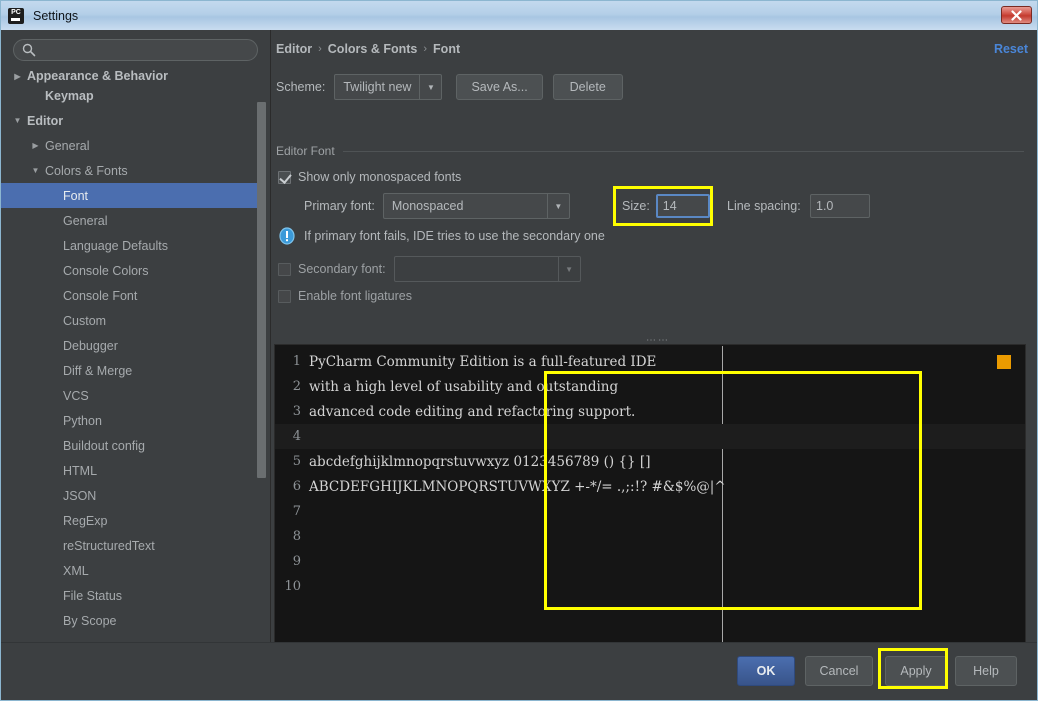 This screenshot has width=1038, height=701. Describe the element at coordinates (132, 620) in the screenshot. I see `sidebar-item-by-scope: By Scope` at that location.